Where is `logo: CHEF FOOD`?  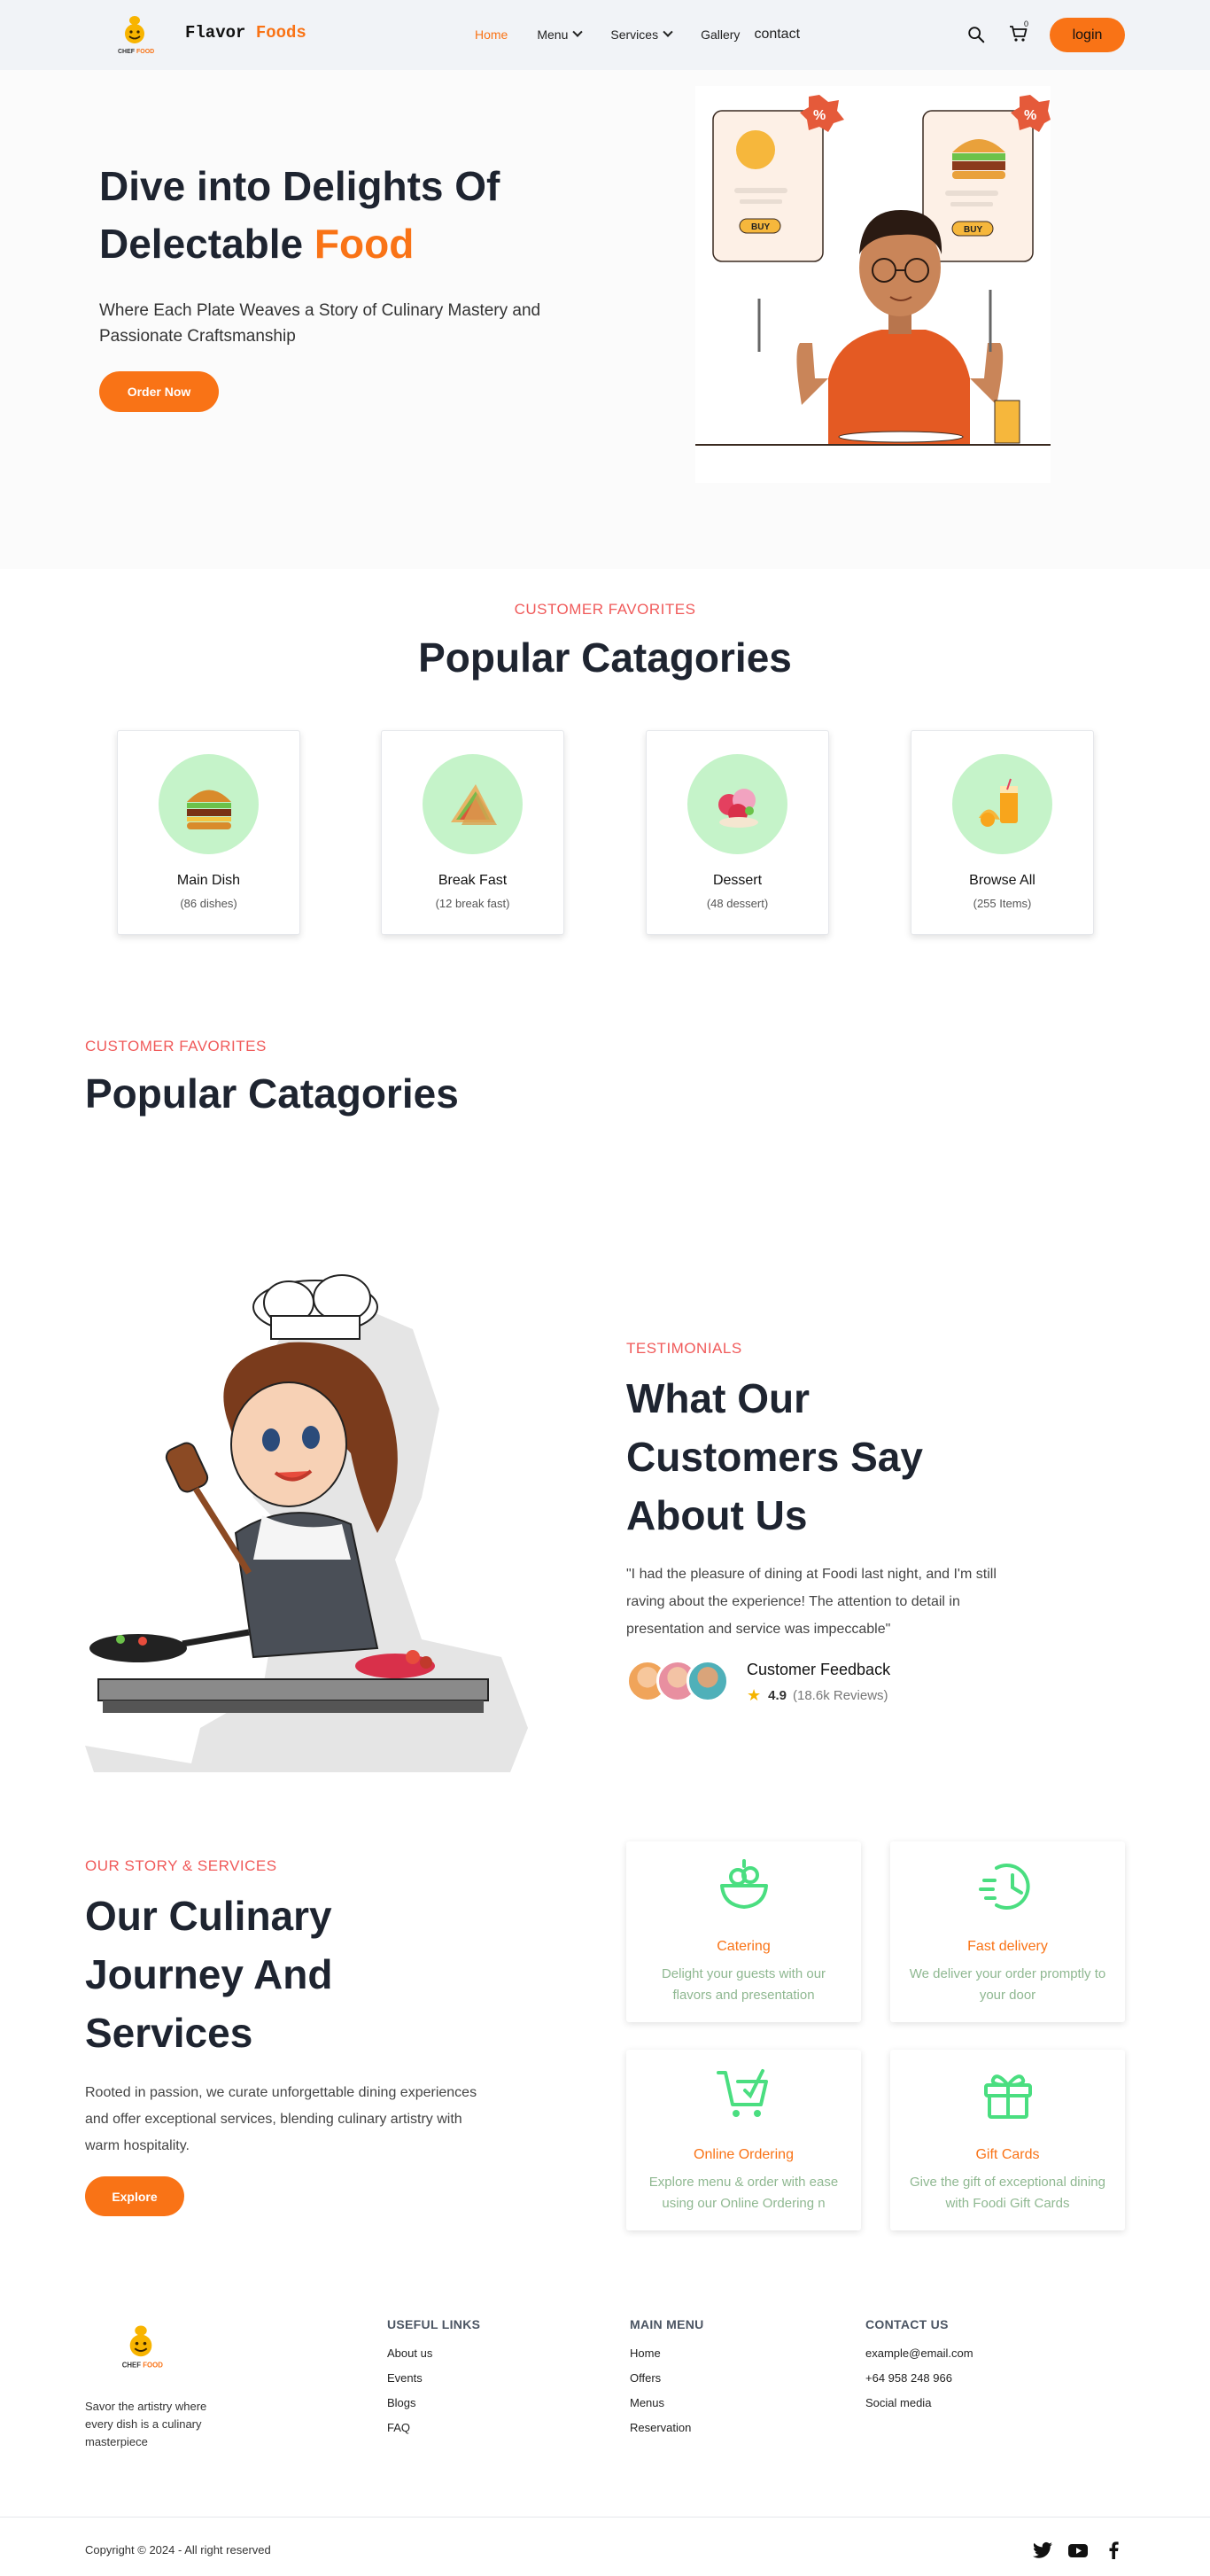 logo: CHEF FOOD is located at coordinates (134, 34).